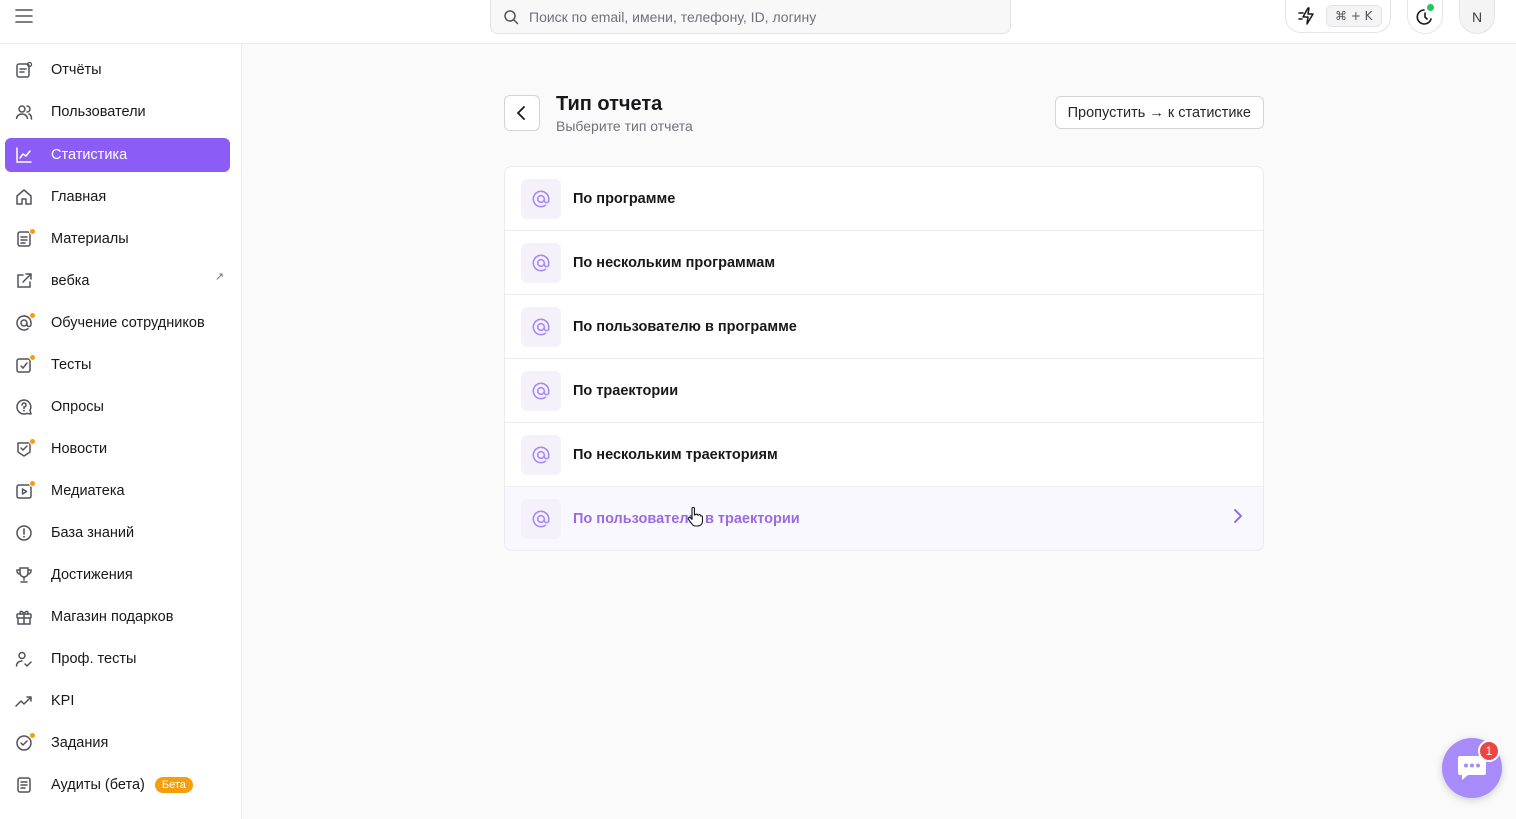 The image size is (1516, 819). I want to click on sidebar-item-label: Главная, so click(79, 197).